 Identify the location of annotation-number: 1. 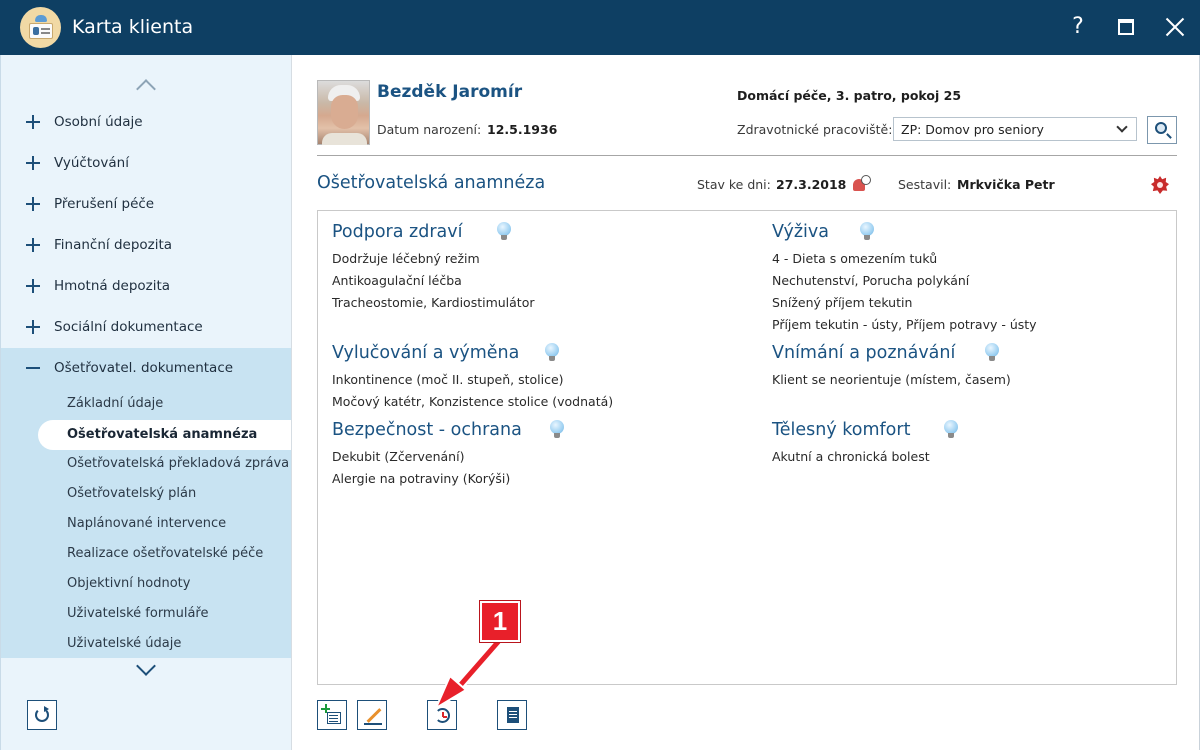
(500, 621).